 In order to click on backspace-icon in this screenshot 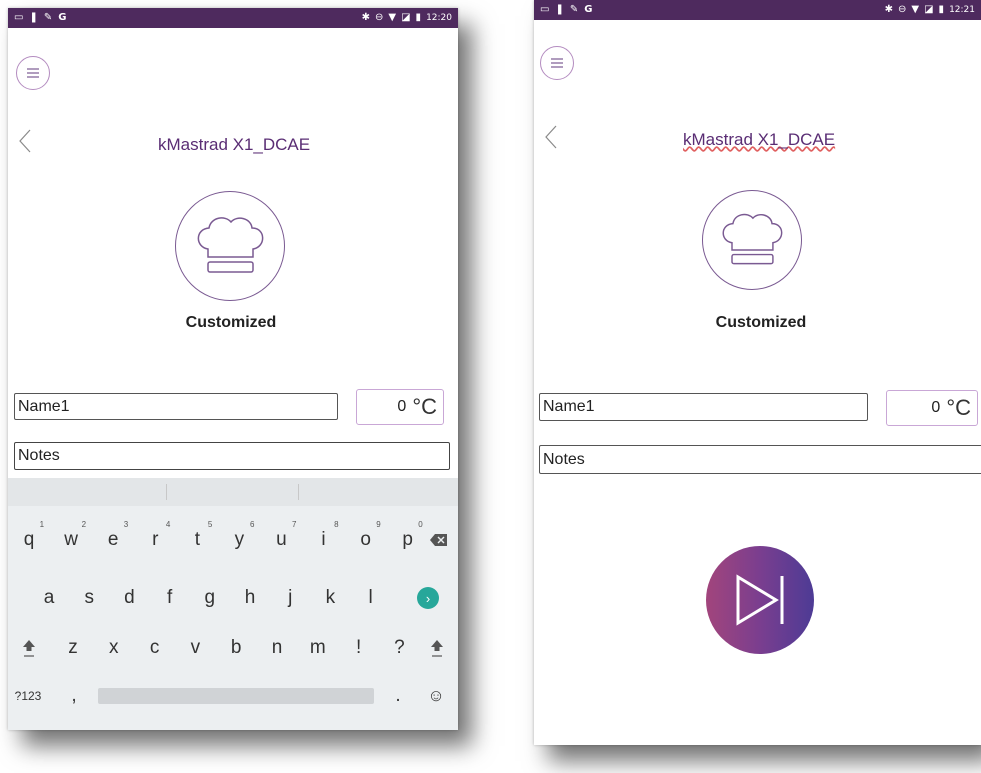, I will do `click(438, 540)`.